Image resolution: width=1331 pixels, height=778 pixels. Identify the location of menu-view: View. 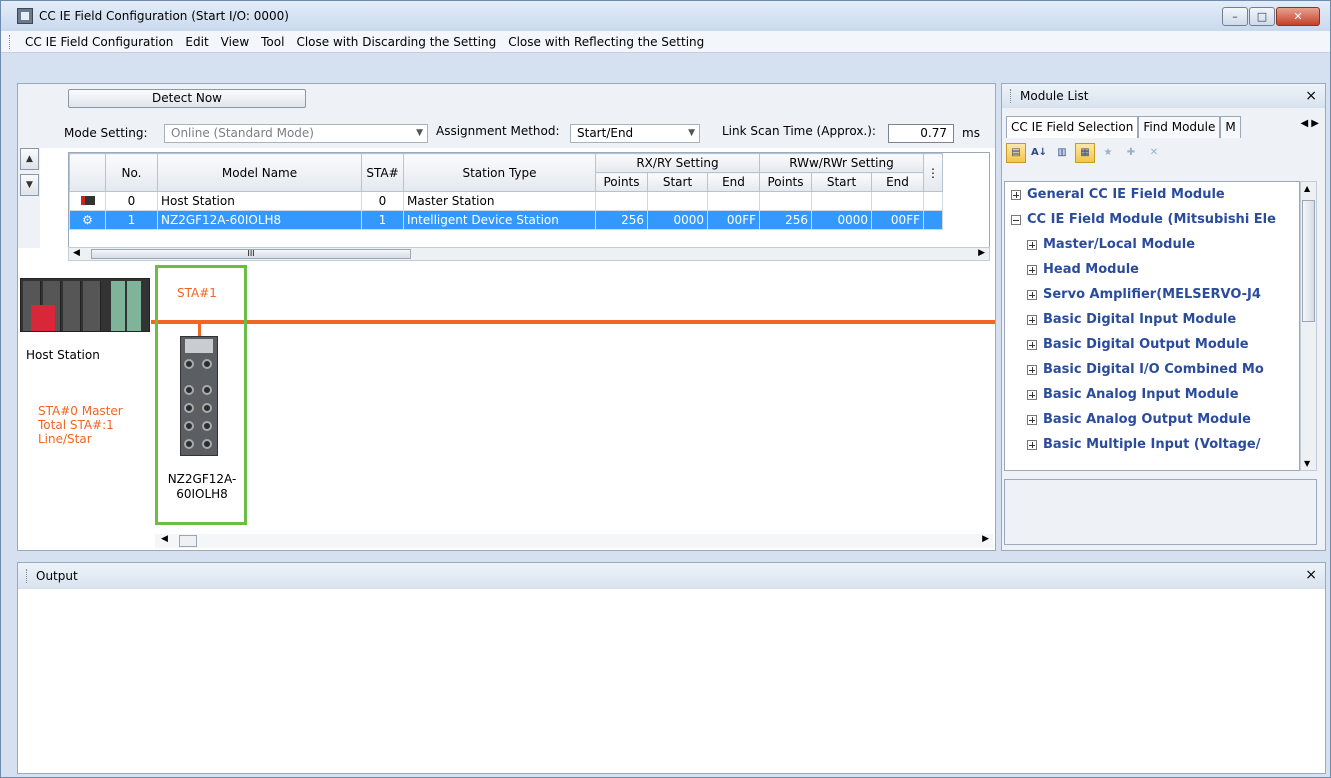
(235, 42).